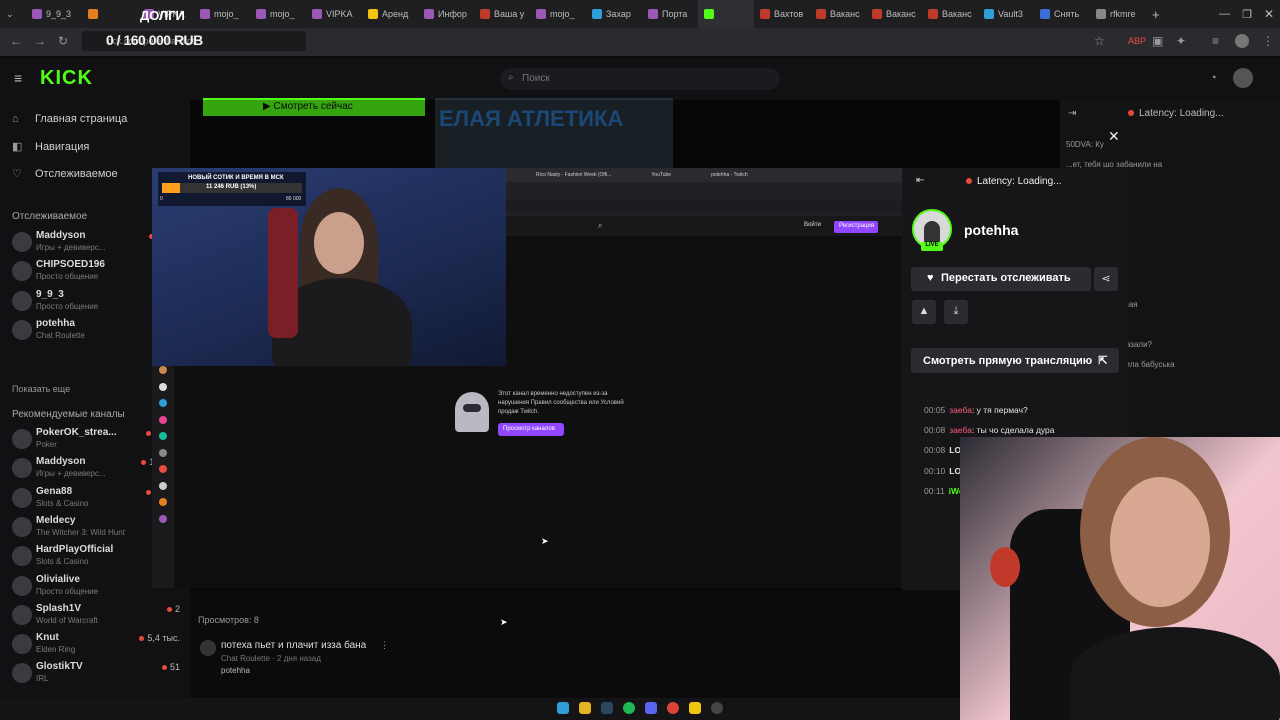  I want to click on recommended-section-title: Рекомендуемые каналы, so click(68, 414).